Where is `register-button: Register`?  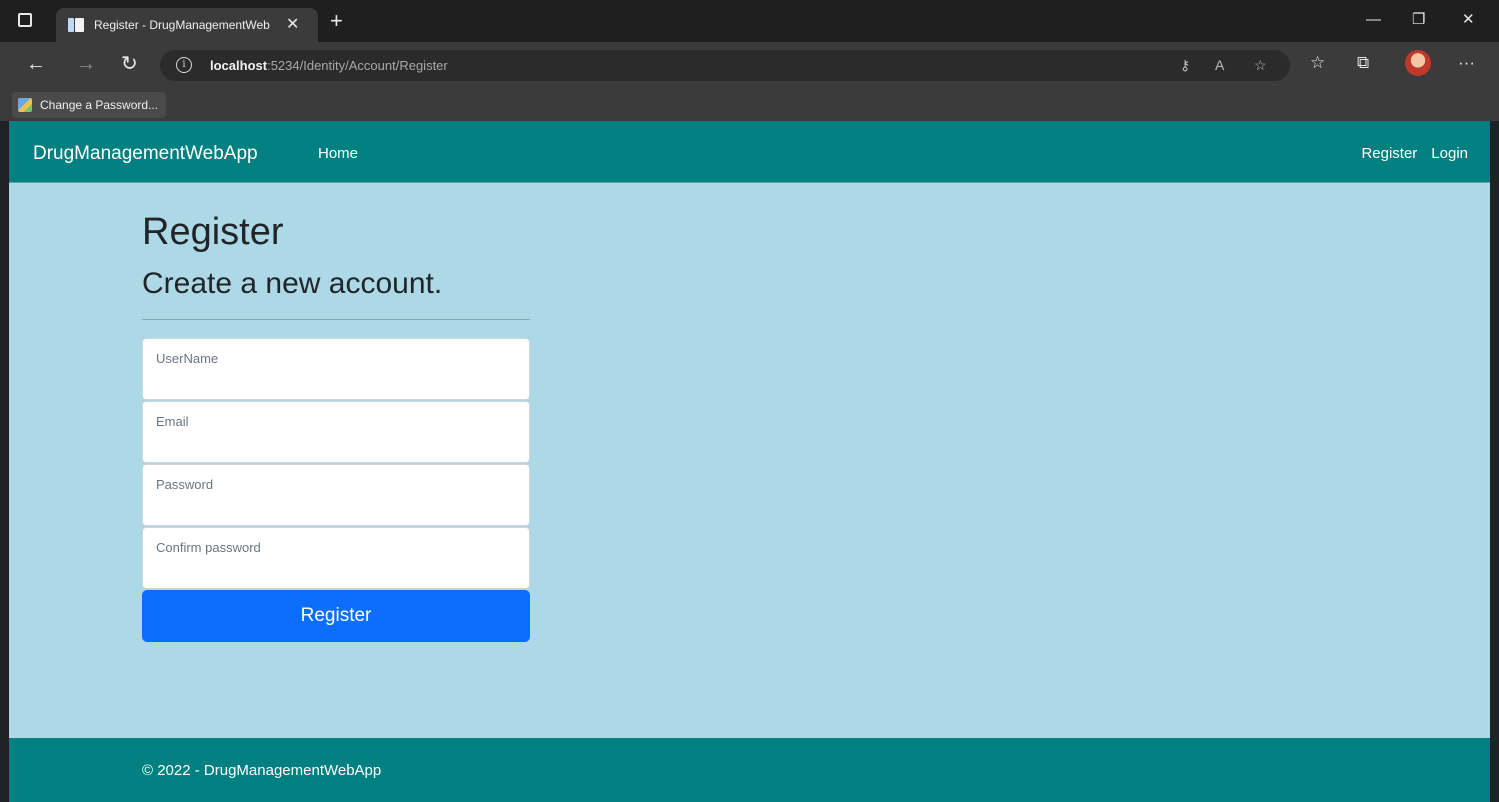
register-button: Register is located at coordinates (336, 616).